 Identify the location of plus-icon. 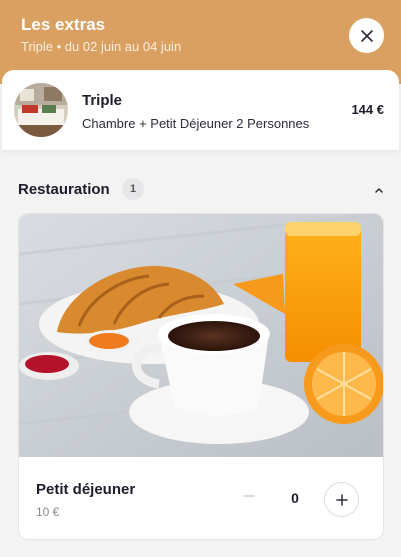
(341, 499).